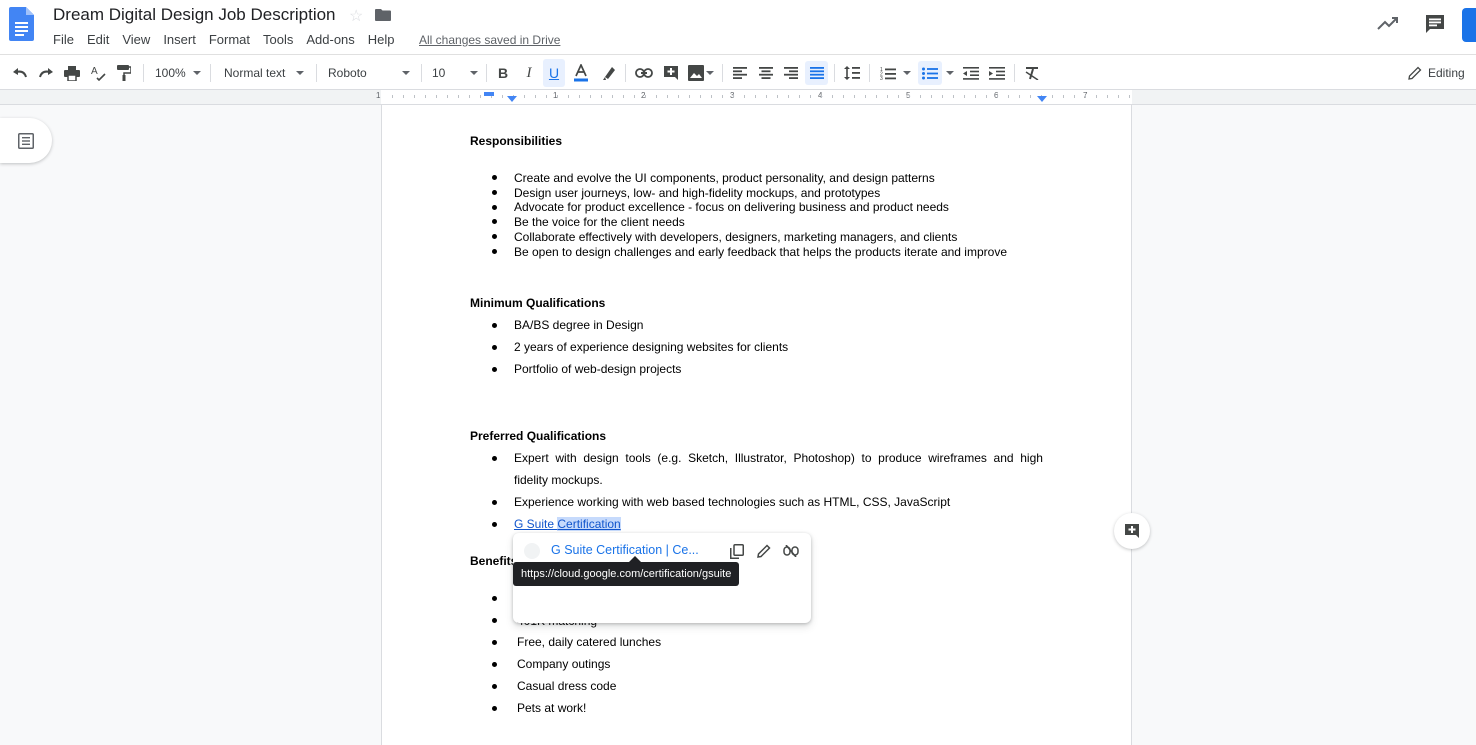 This screenshot has height=745, width=1476. I want to click on numbered-list-chevron-down-icon, so click(907, 73).